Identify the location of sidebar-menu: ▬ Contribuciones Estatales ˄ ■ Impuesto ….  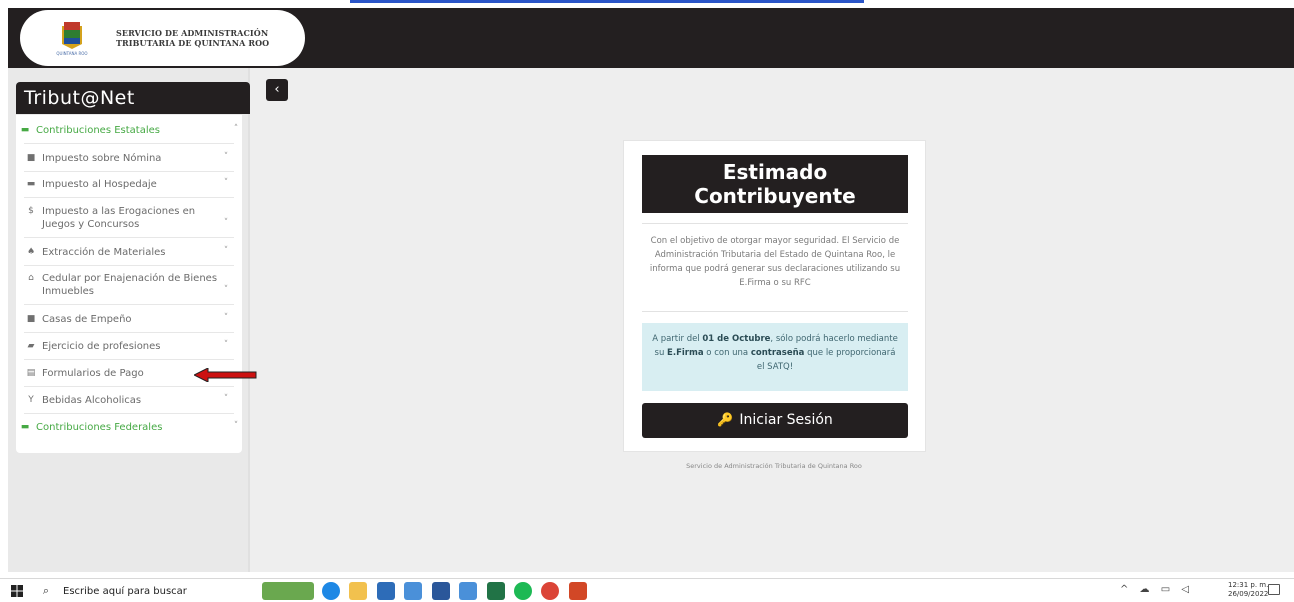
(129, 284).